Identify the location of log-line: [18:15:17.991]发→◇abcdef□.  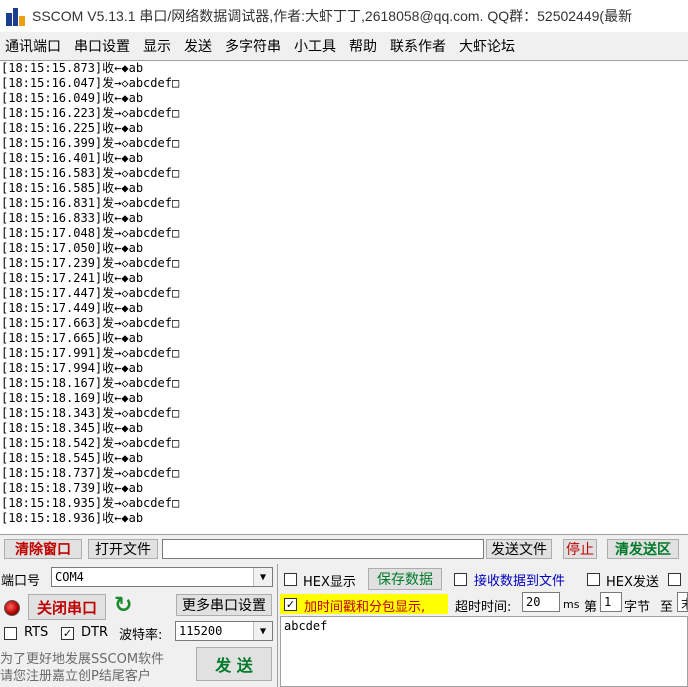
(90, 353).